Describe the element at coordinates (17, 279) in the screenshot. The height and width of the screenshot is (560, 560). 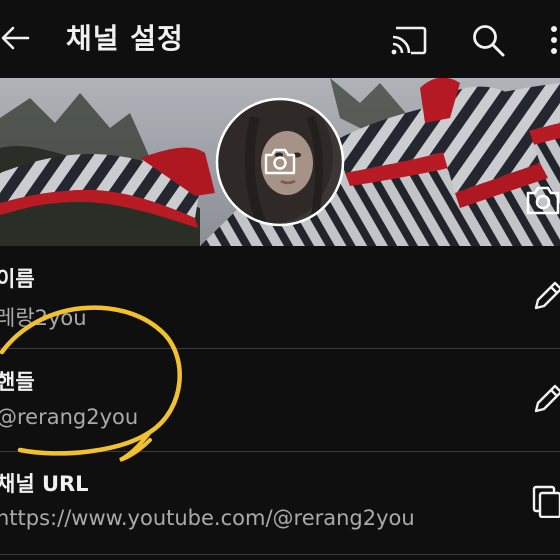
I see `name-label: 이름` at that location.